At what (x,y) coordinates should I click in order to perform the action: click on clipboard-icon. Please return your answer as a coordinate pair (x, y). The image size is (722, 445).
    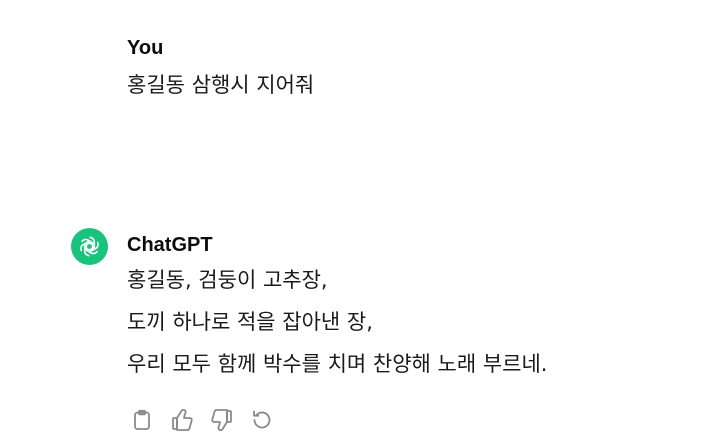
    Looking at the image, I should click on (142, 419).